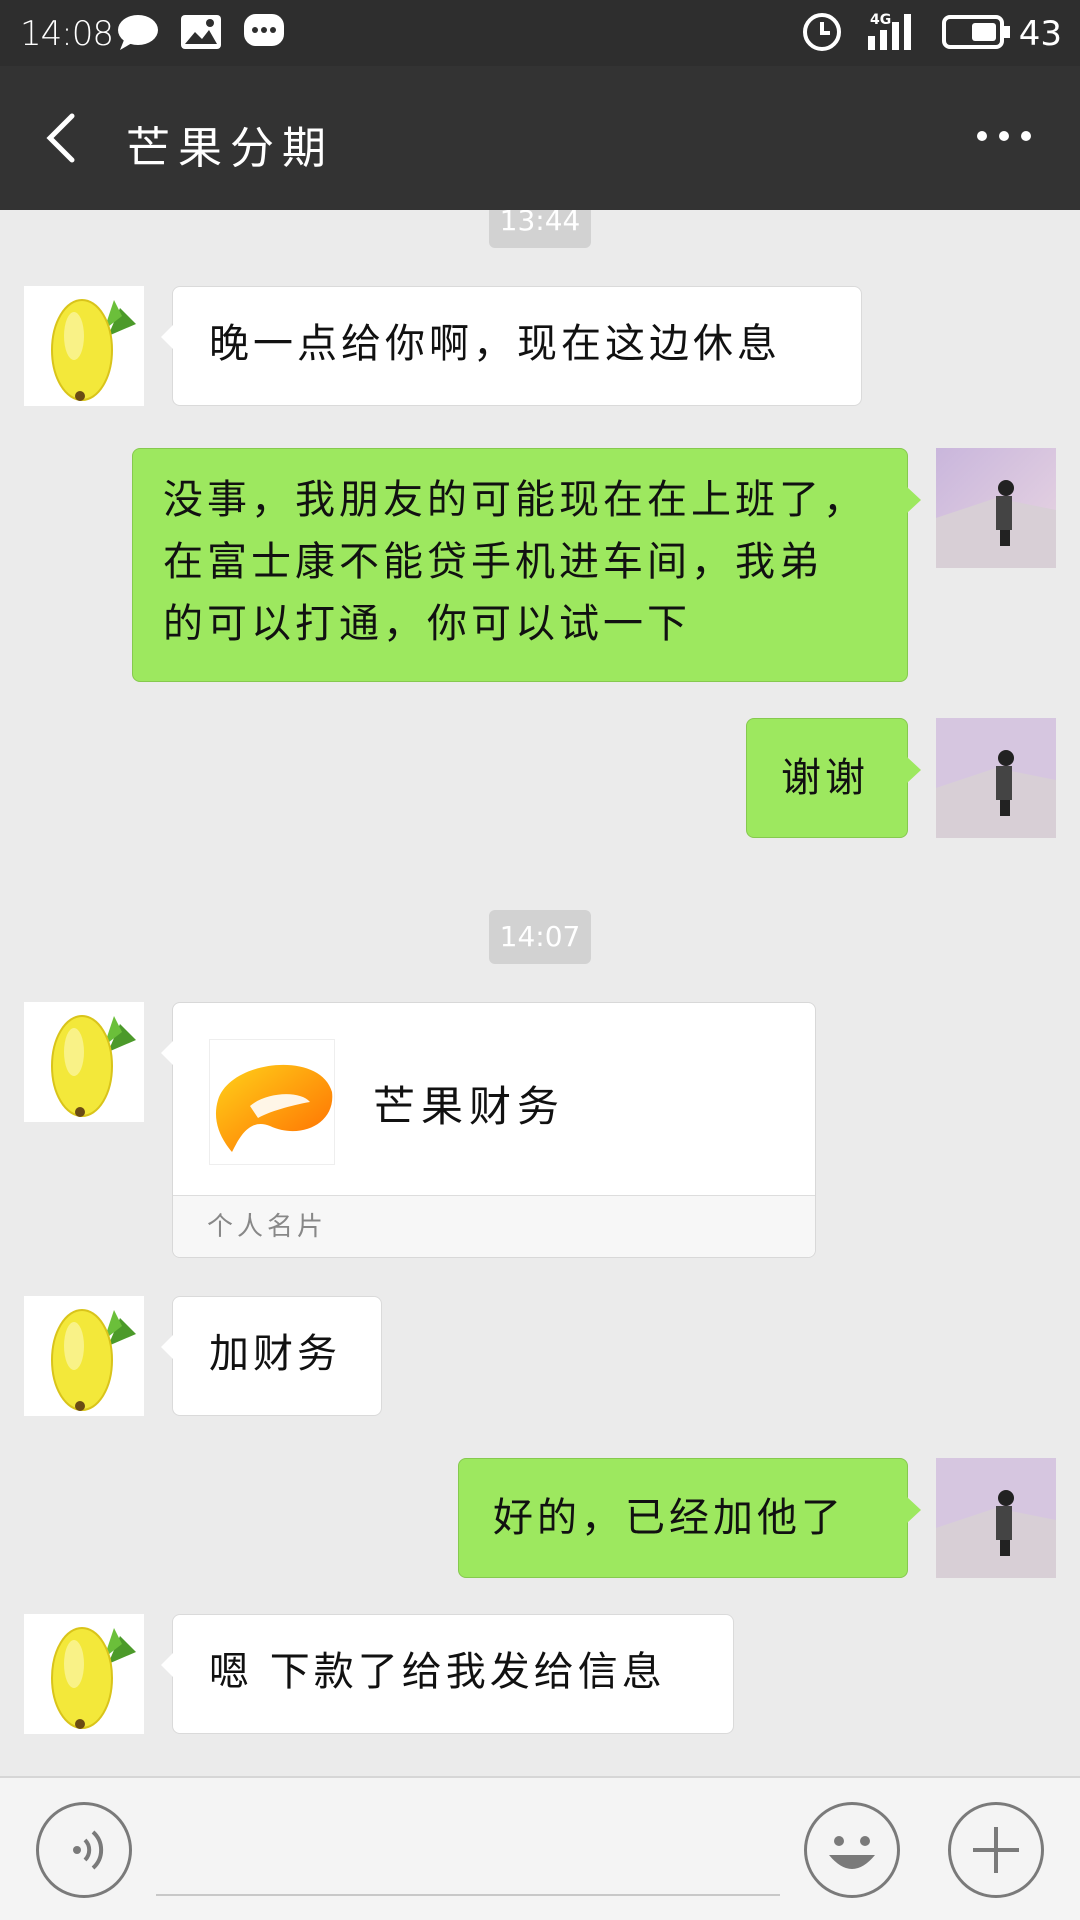 This screenshot has width=1080, height=1920. I want to click on battery-level: 43, so click(1040, 34).